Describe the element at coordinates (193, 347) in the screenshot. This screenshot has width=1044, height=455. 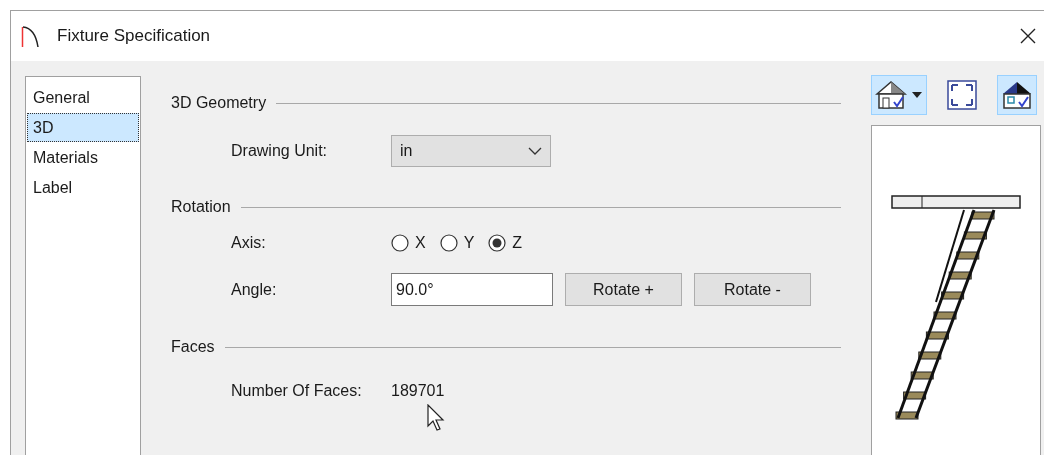
I see `section-title: Faces` at that location.